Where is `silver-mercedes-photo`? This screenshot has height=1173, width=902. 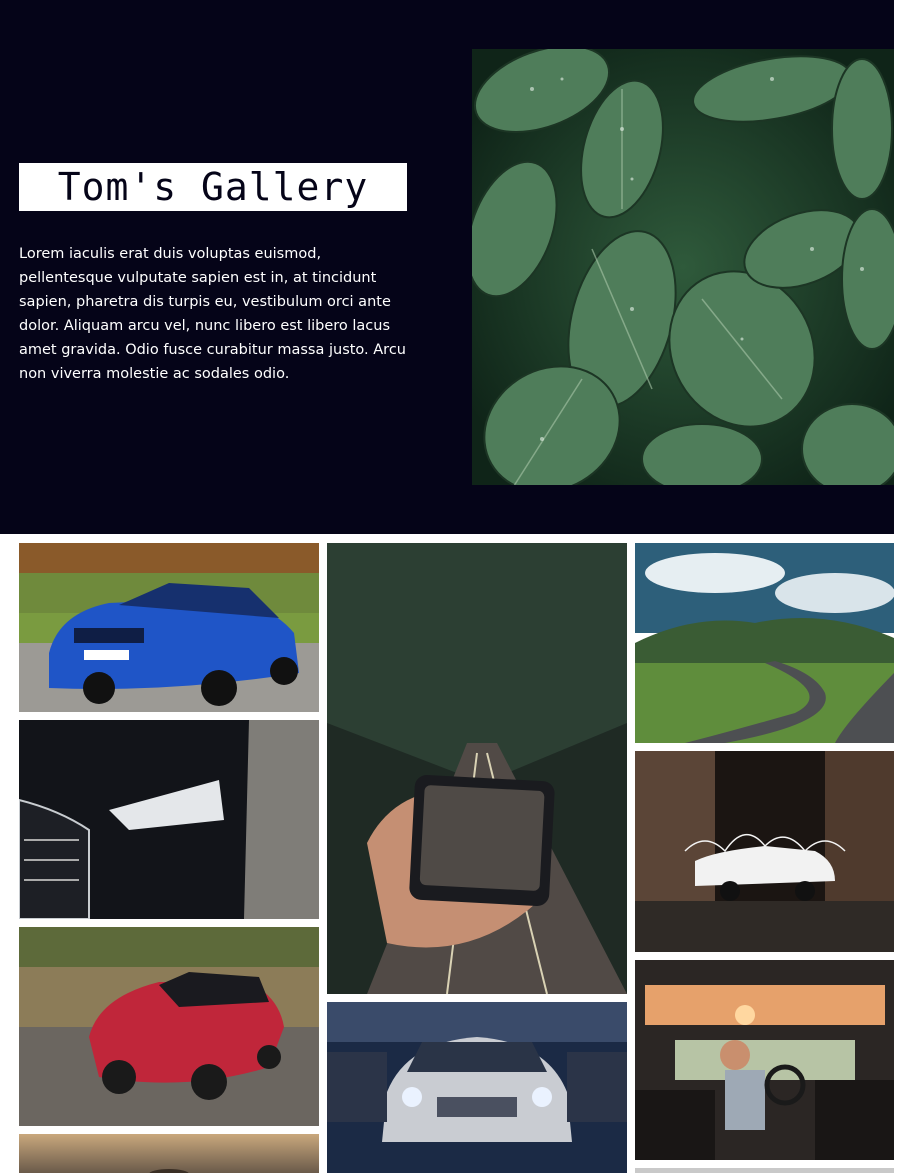
silver-mercedes-photo is located at coordinates (477, 1087).